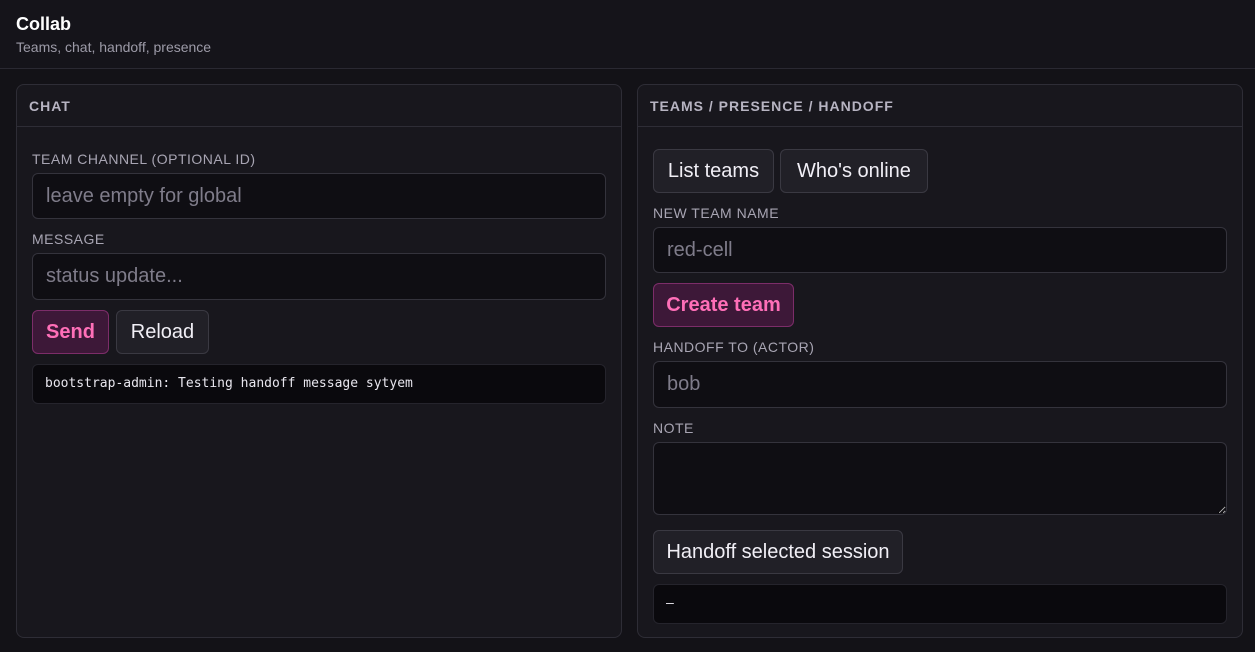 The image size is (1255, 652). What do you see at coordinates (319, 276) in the screenshot?
I see `message-input` at bounding box center [319, 276].